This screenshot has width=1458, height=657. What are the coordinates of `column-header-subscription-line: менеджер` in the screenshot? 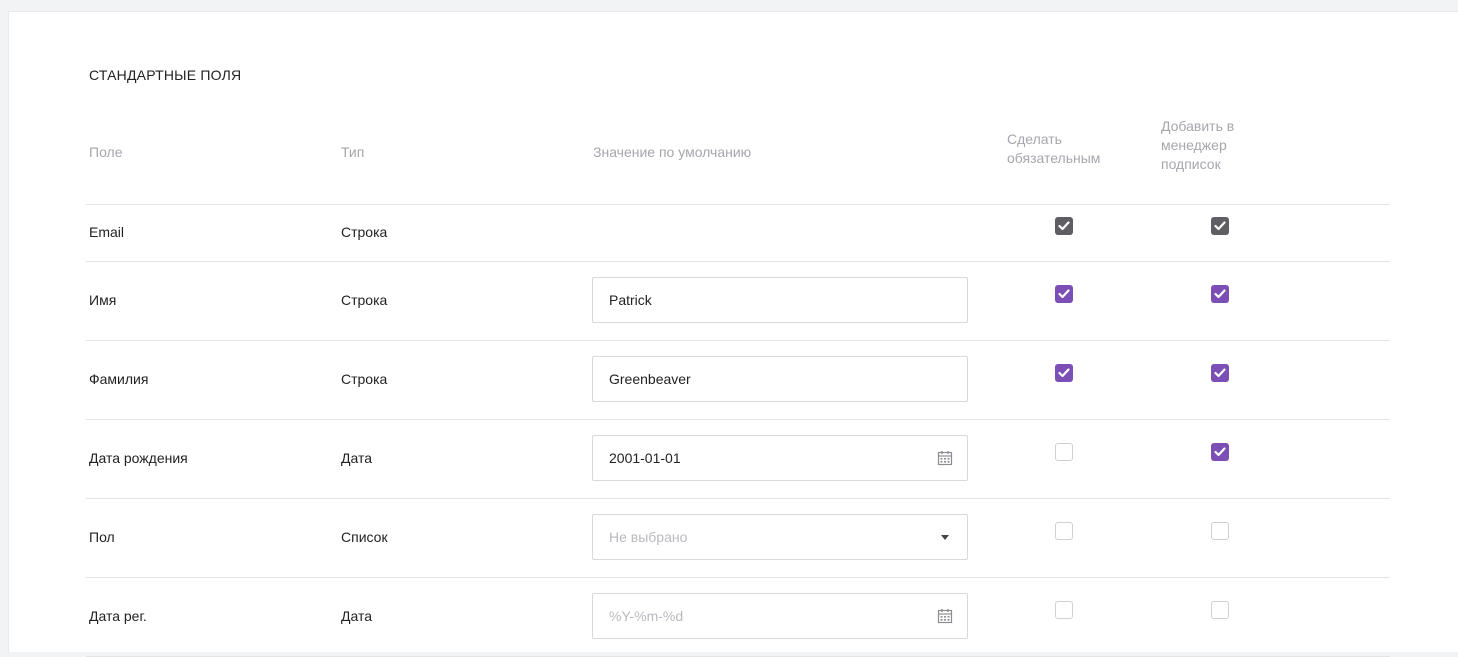 It's located at (1194, 145).